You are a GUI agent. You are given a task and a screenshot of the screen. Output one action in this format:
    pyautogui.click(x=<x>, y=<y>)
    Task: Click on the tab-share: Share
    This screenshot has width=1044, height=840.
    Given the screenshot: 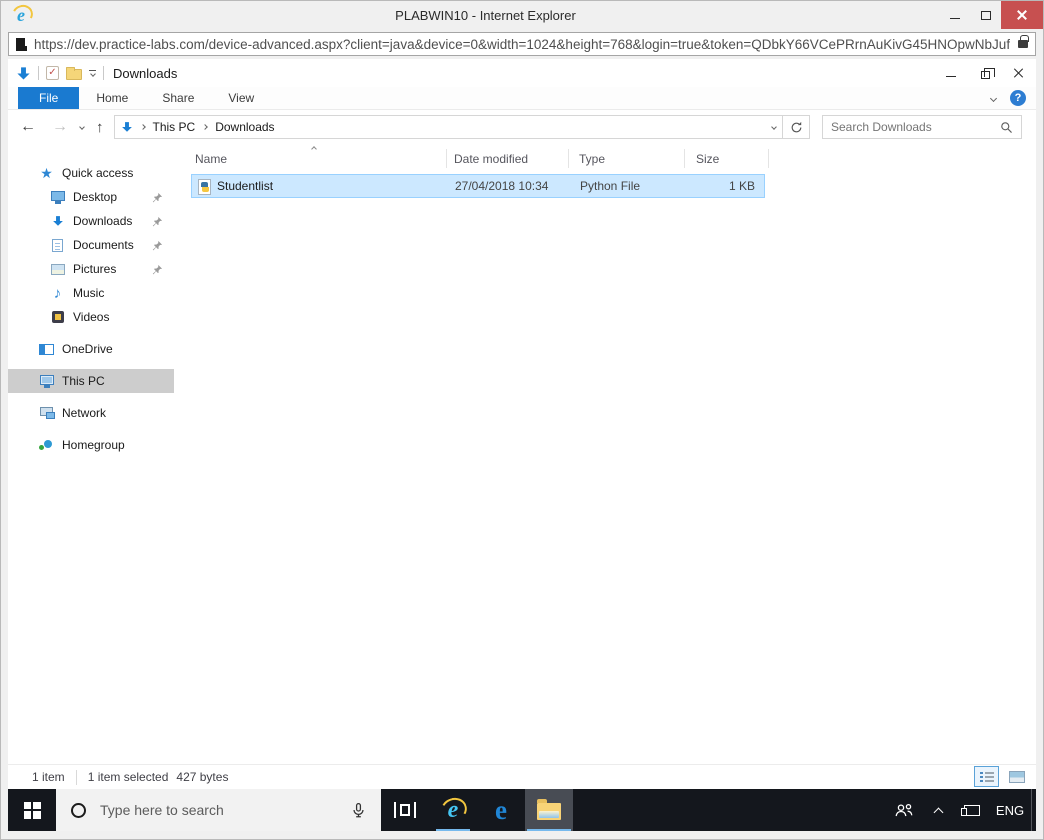 What is the action you would take?
    pyautogui.click(x=178, y=98)
    